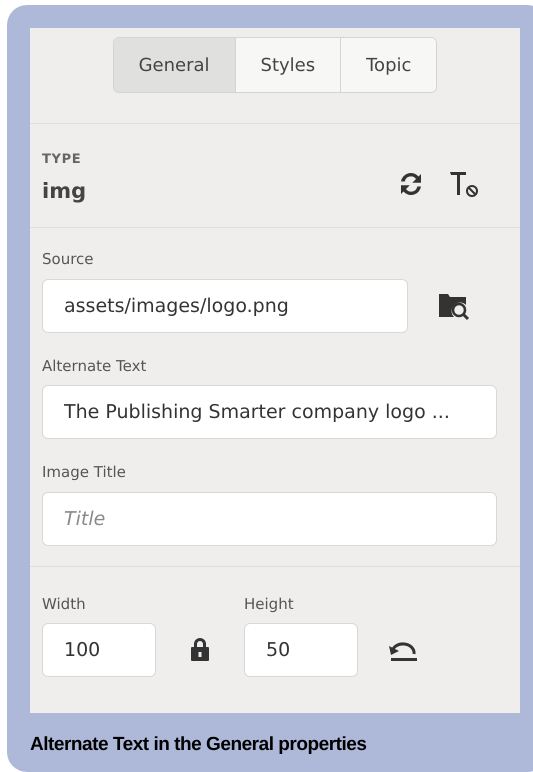 Image resolution: width=533 pixels, height=772 pixels. Describe the element at coordinates (225, 305) in the screenshot. I see `source-field: assets/images/logo.png` at that location.